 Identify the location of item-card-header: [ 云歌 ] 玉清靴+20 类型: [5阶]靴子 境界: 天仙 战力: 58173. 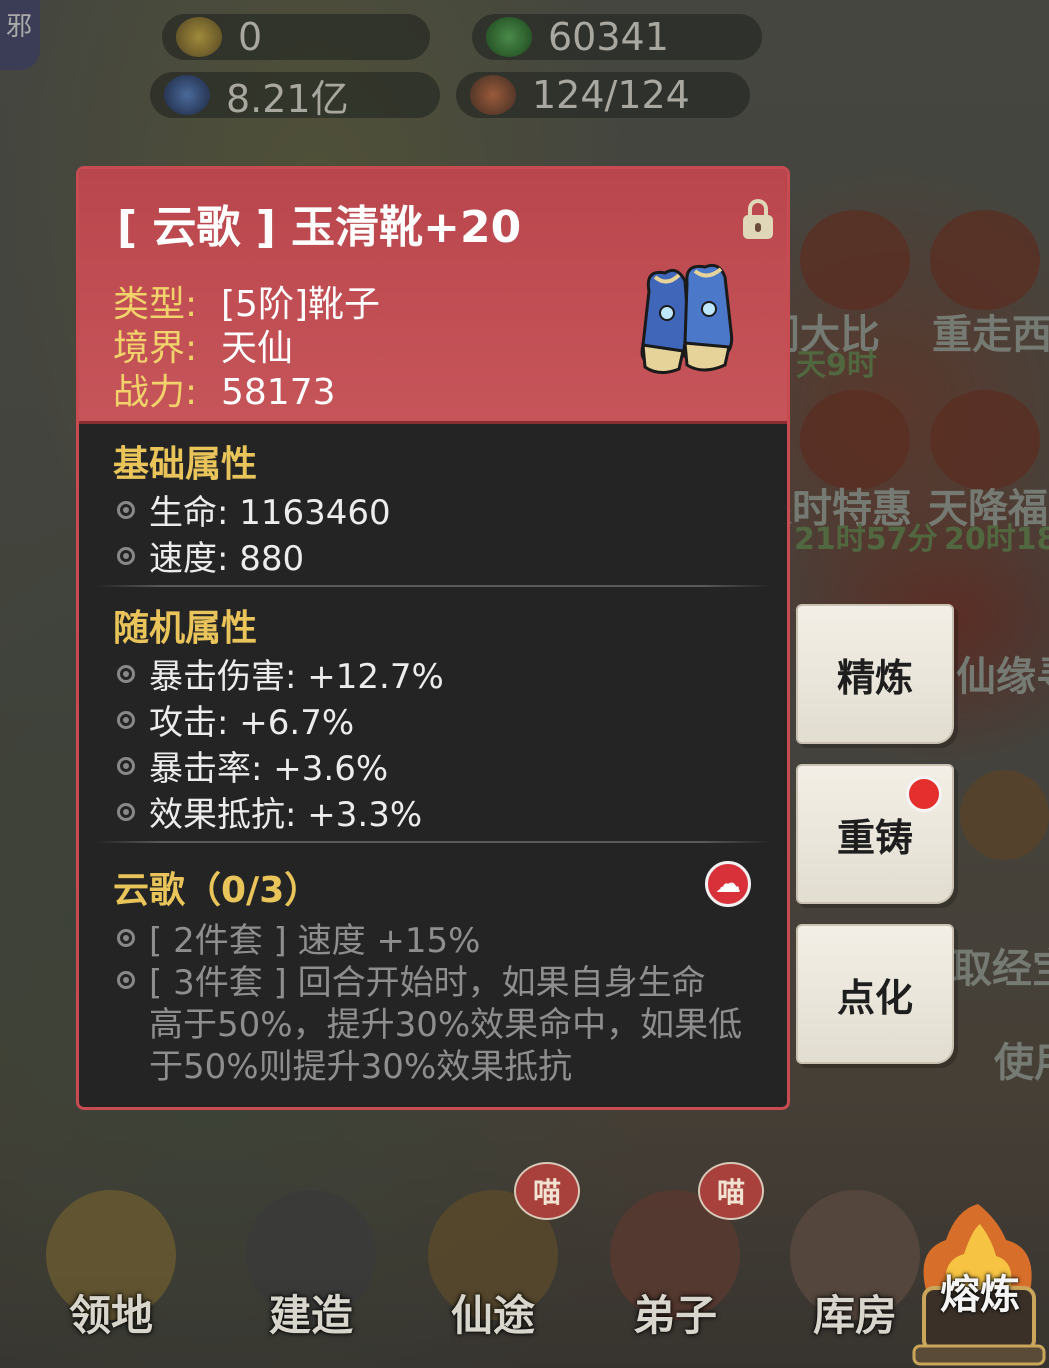
(433, 296).